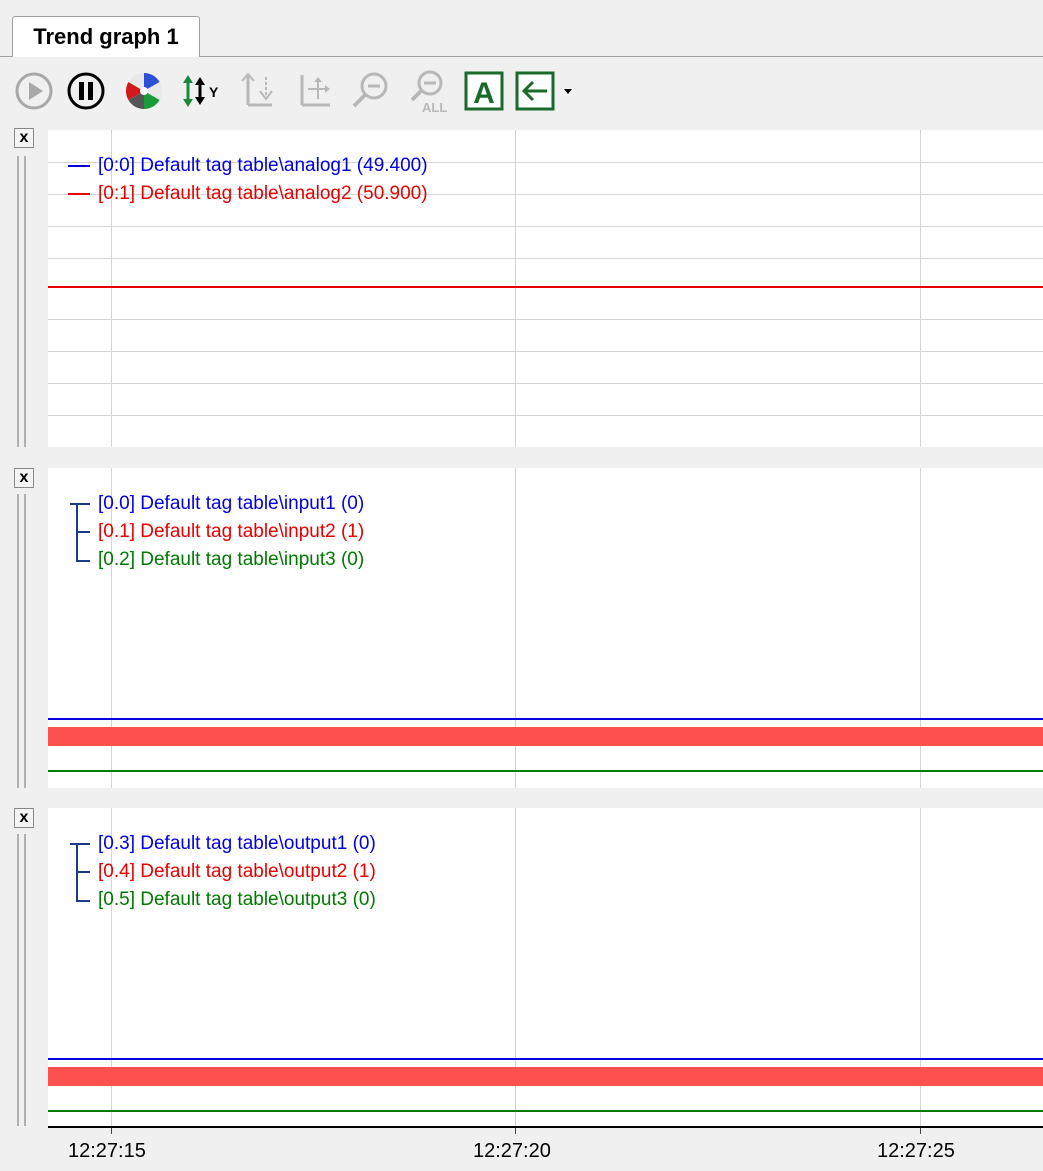 Image resolution: width=1043 pixels, height=1171 pixels. What do you see at coordinates (263, 193) in the screenshot?
I see `legend-label: [0:1] Default tag table\analog2 (50.900)` at bounding box center [263, 193].